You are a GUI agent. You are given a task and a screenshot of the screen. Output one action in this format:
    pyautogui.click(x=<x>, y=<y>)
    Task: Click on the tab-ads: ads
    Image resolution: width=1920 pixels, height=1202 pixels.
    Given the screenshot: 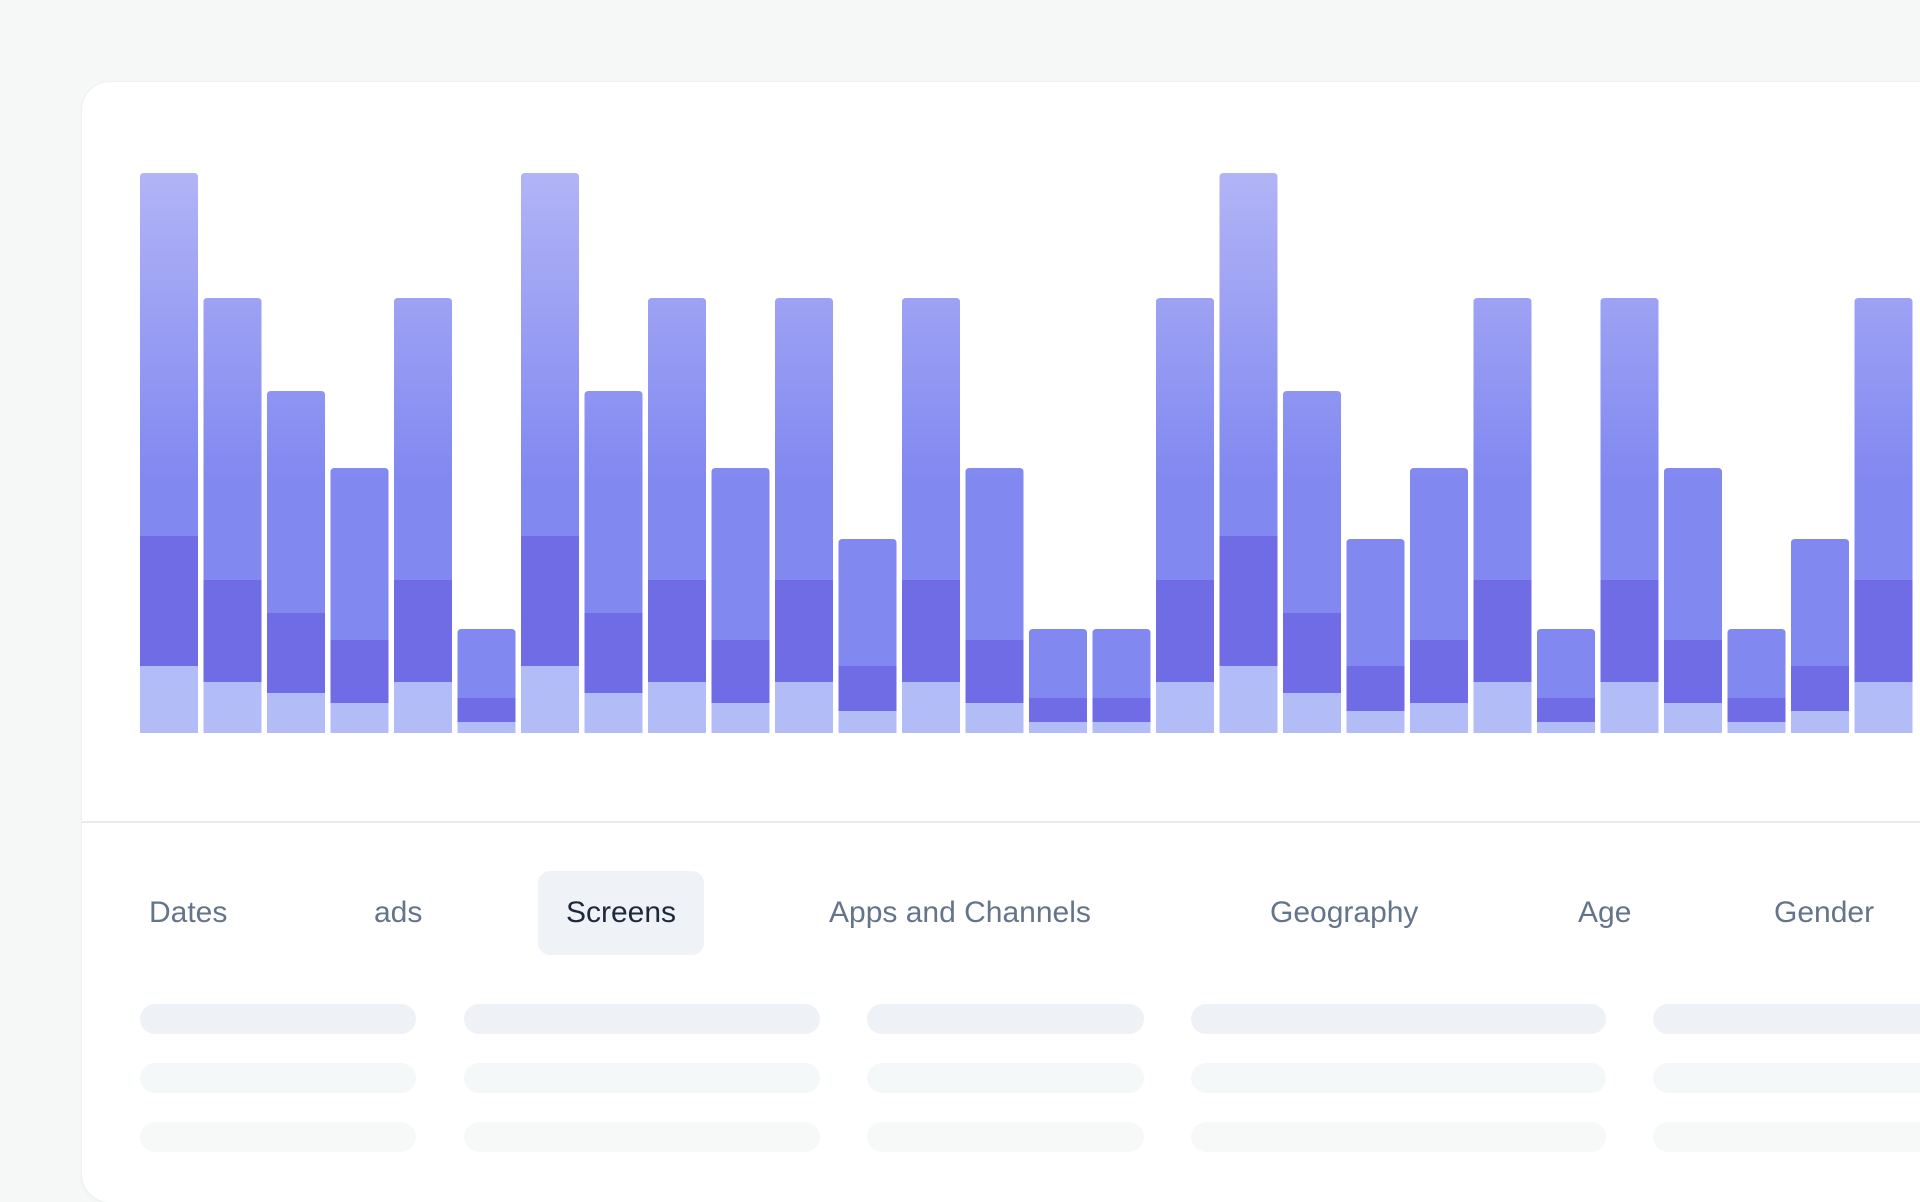 What is the action you would take?
    pyautogui.click(x=398, y=913)
    